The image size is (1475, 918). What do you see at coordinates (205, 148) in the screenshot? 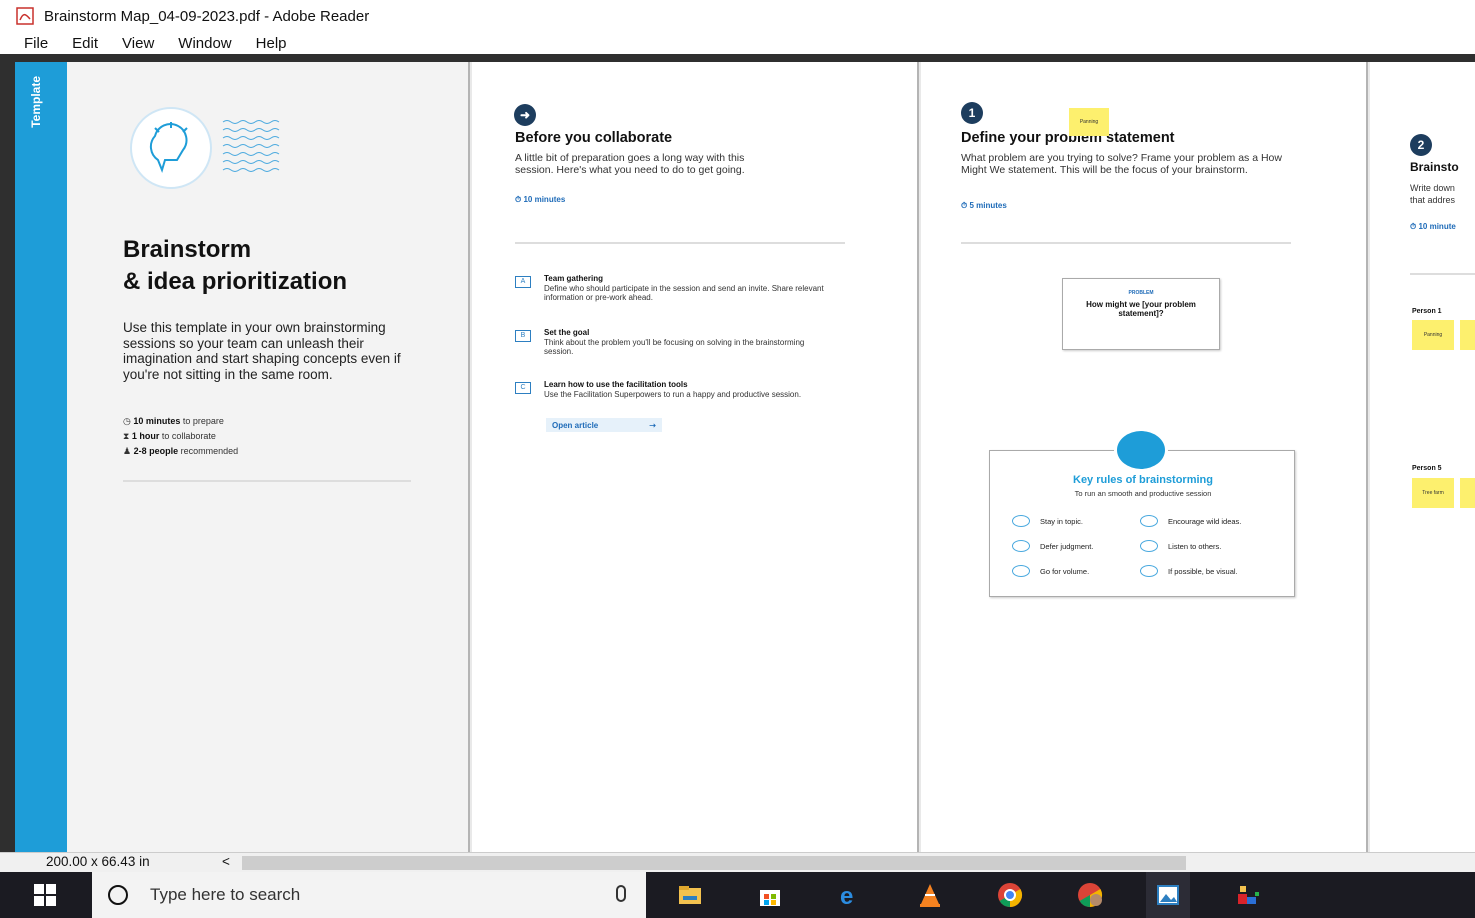
I see `lightbulb-illustration-icon` at bounding box center [205, 148].